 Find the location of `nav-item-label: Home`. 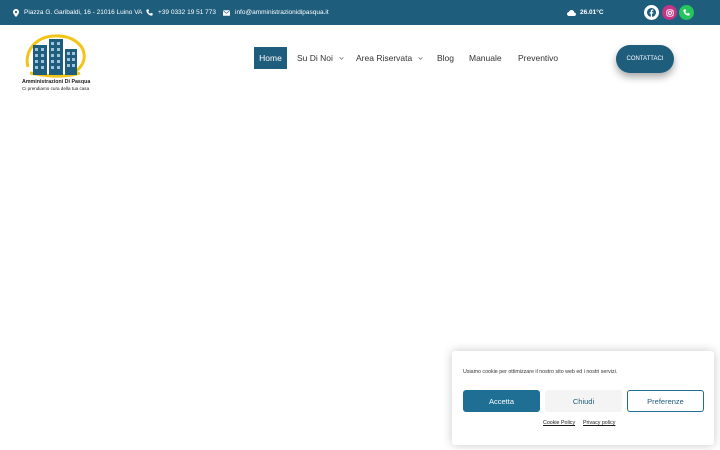

nav-item-label: Home is located at coordinates (270, 58).